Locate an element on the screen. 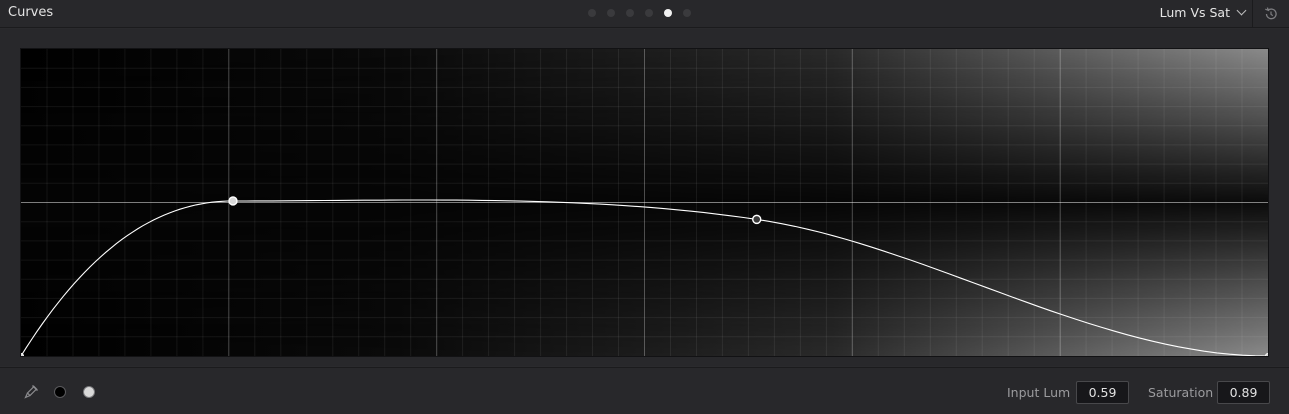  white-point-swatch is located at coordinates (89, 392).